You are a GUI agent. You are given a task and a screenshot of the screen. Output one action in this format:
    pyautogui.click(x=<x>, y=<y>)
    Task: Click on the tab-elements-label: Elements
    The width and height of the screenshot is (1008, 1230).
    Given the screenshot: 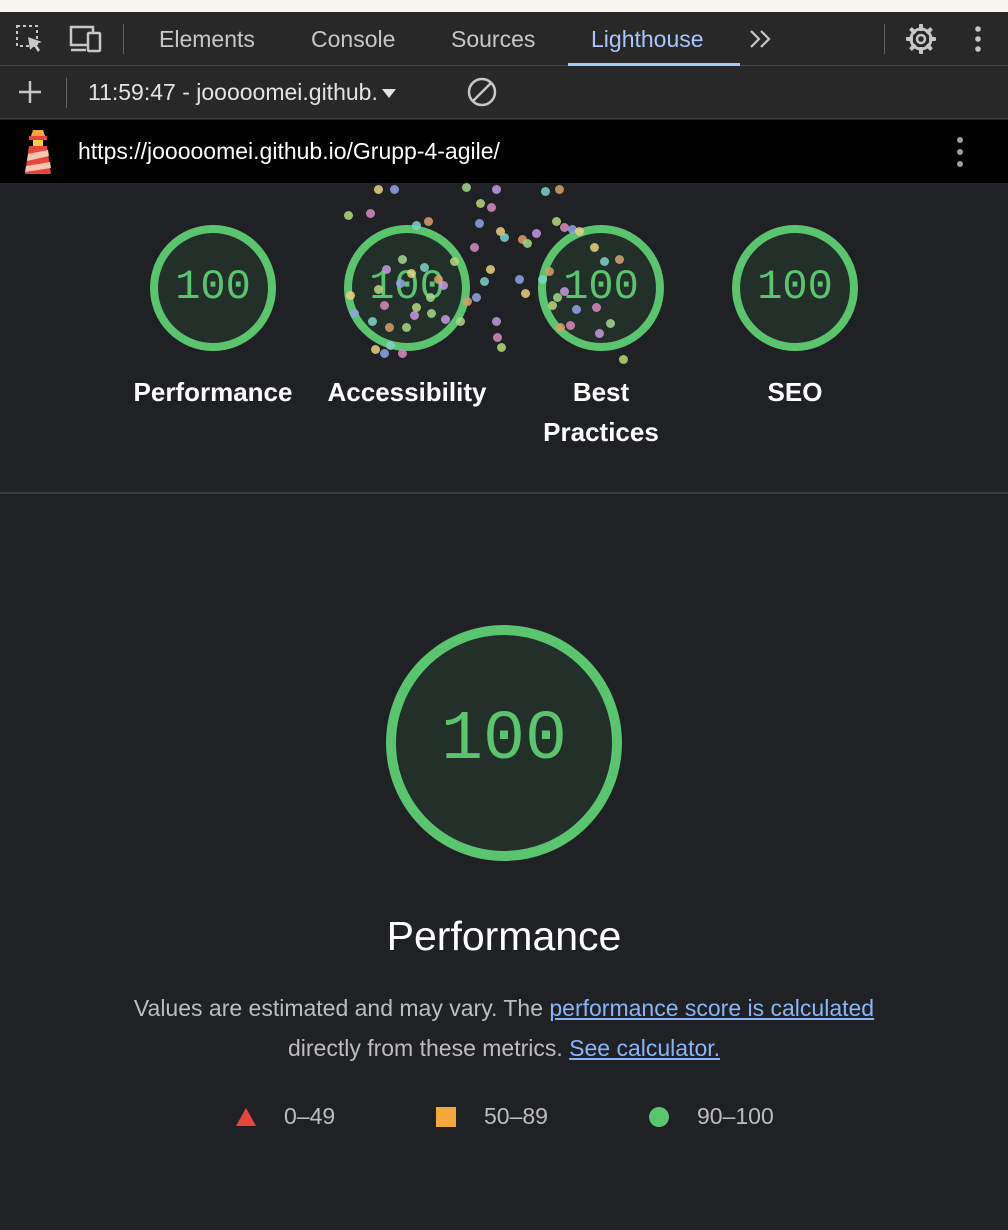 What is the action you would take?
    pyautogui.click(x=207, y=38)
    